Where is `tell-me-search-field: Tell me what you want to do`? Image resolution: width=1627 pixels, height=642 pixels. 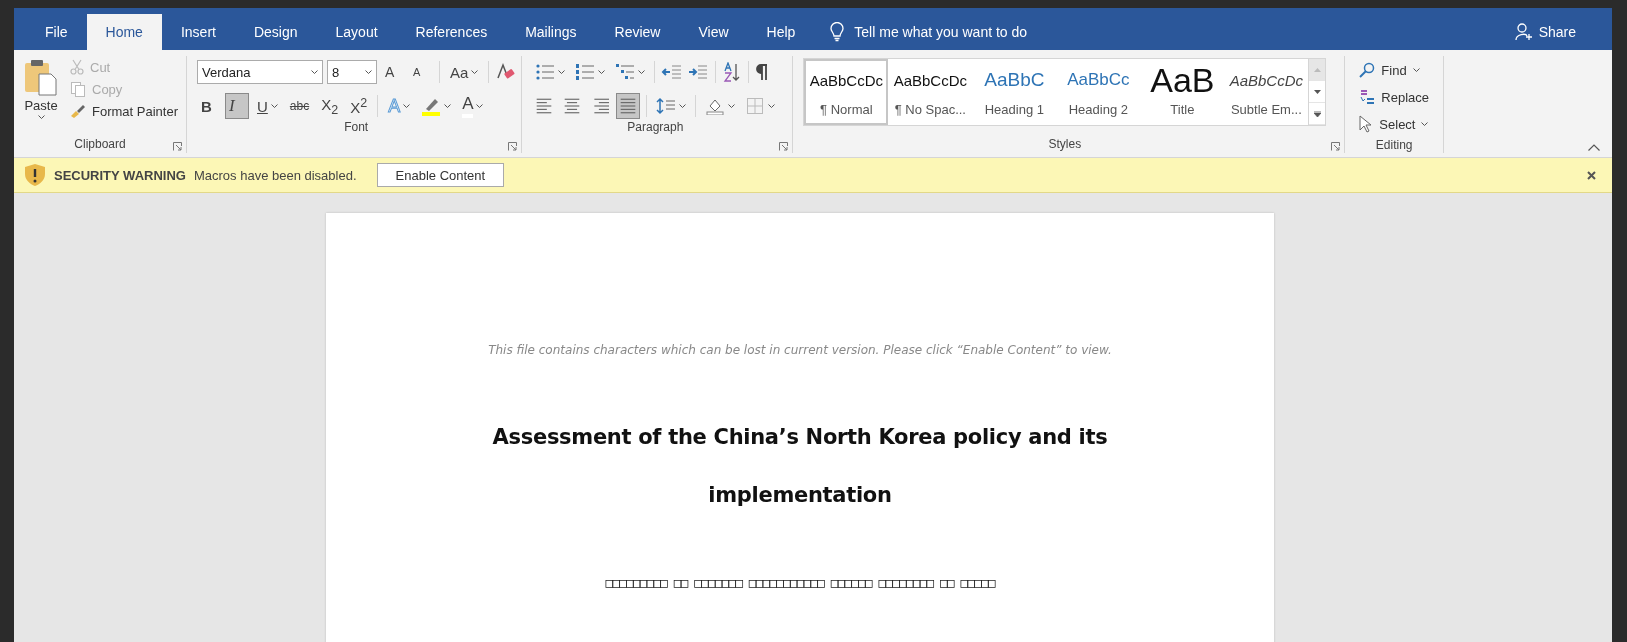 tell-me-search-field: Tell me what you want to do is located at coordinates (941, 32).